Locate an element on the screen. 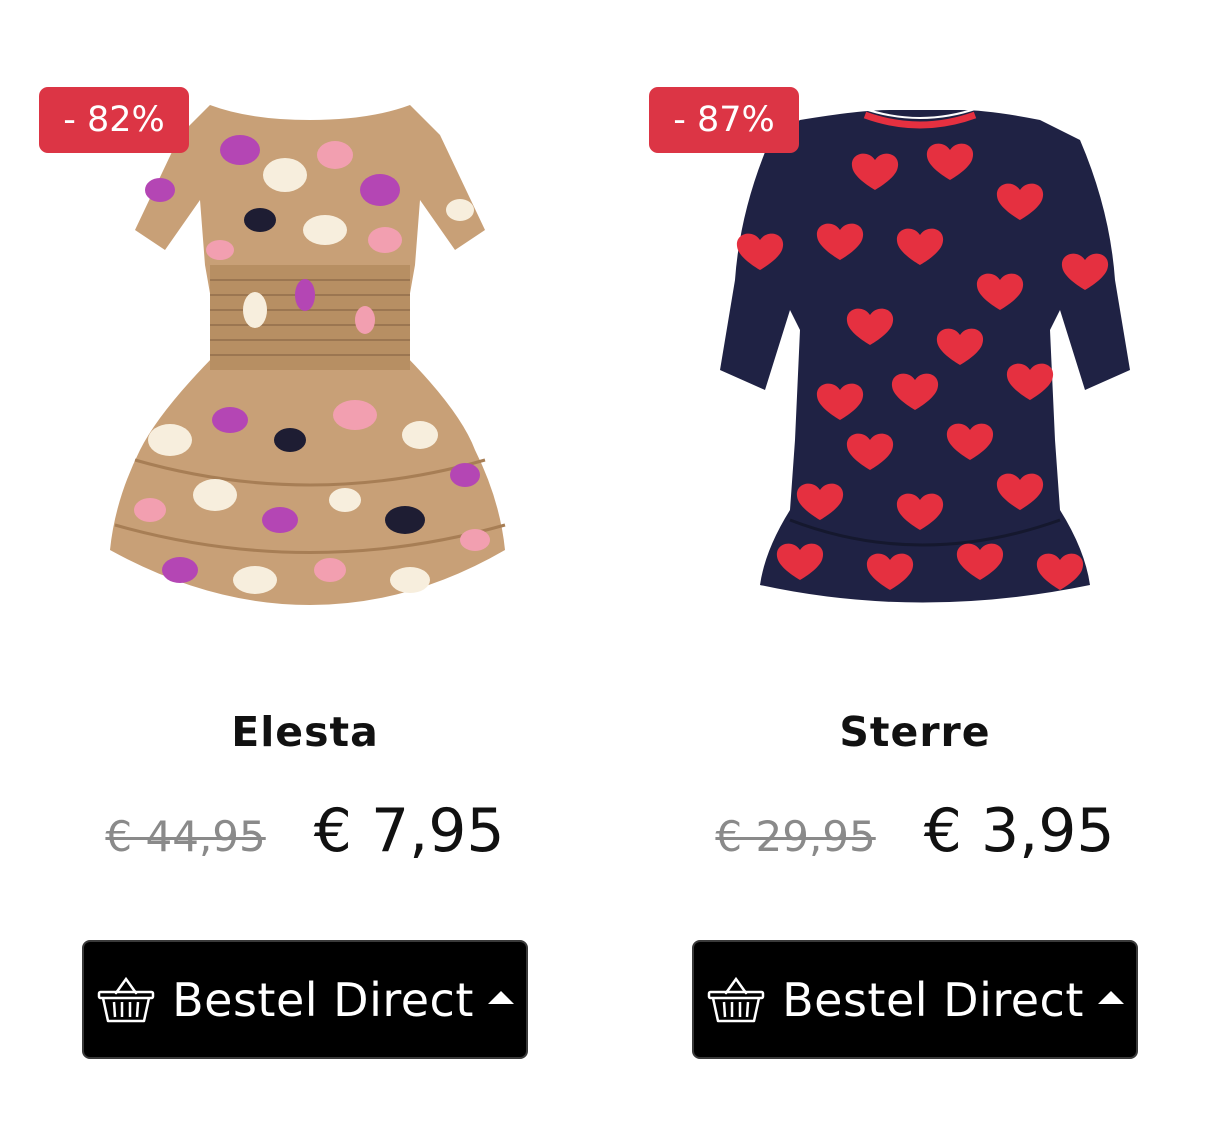  old-price: € 29,95 is located at coordinates (795, 836).